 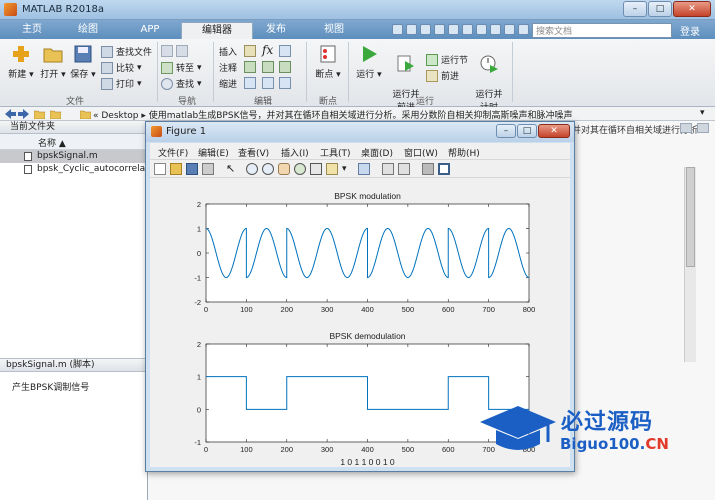 What do you see at coordinates (509, 29) in the screenshot?
I see `quick-access-help-icon` at bounding box center [509, 29].